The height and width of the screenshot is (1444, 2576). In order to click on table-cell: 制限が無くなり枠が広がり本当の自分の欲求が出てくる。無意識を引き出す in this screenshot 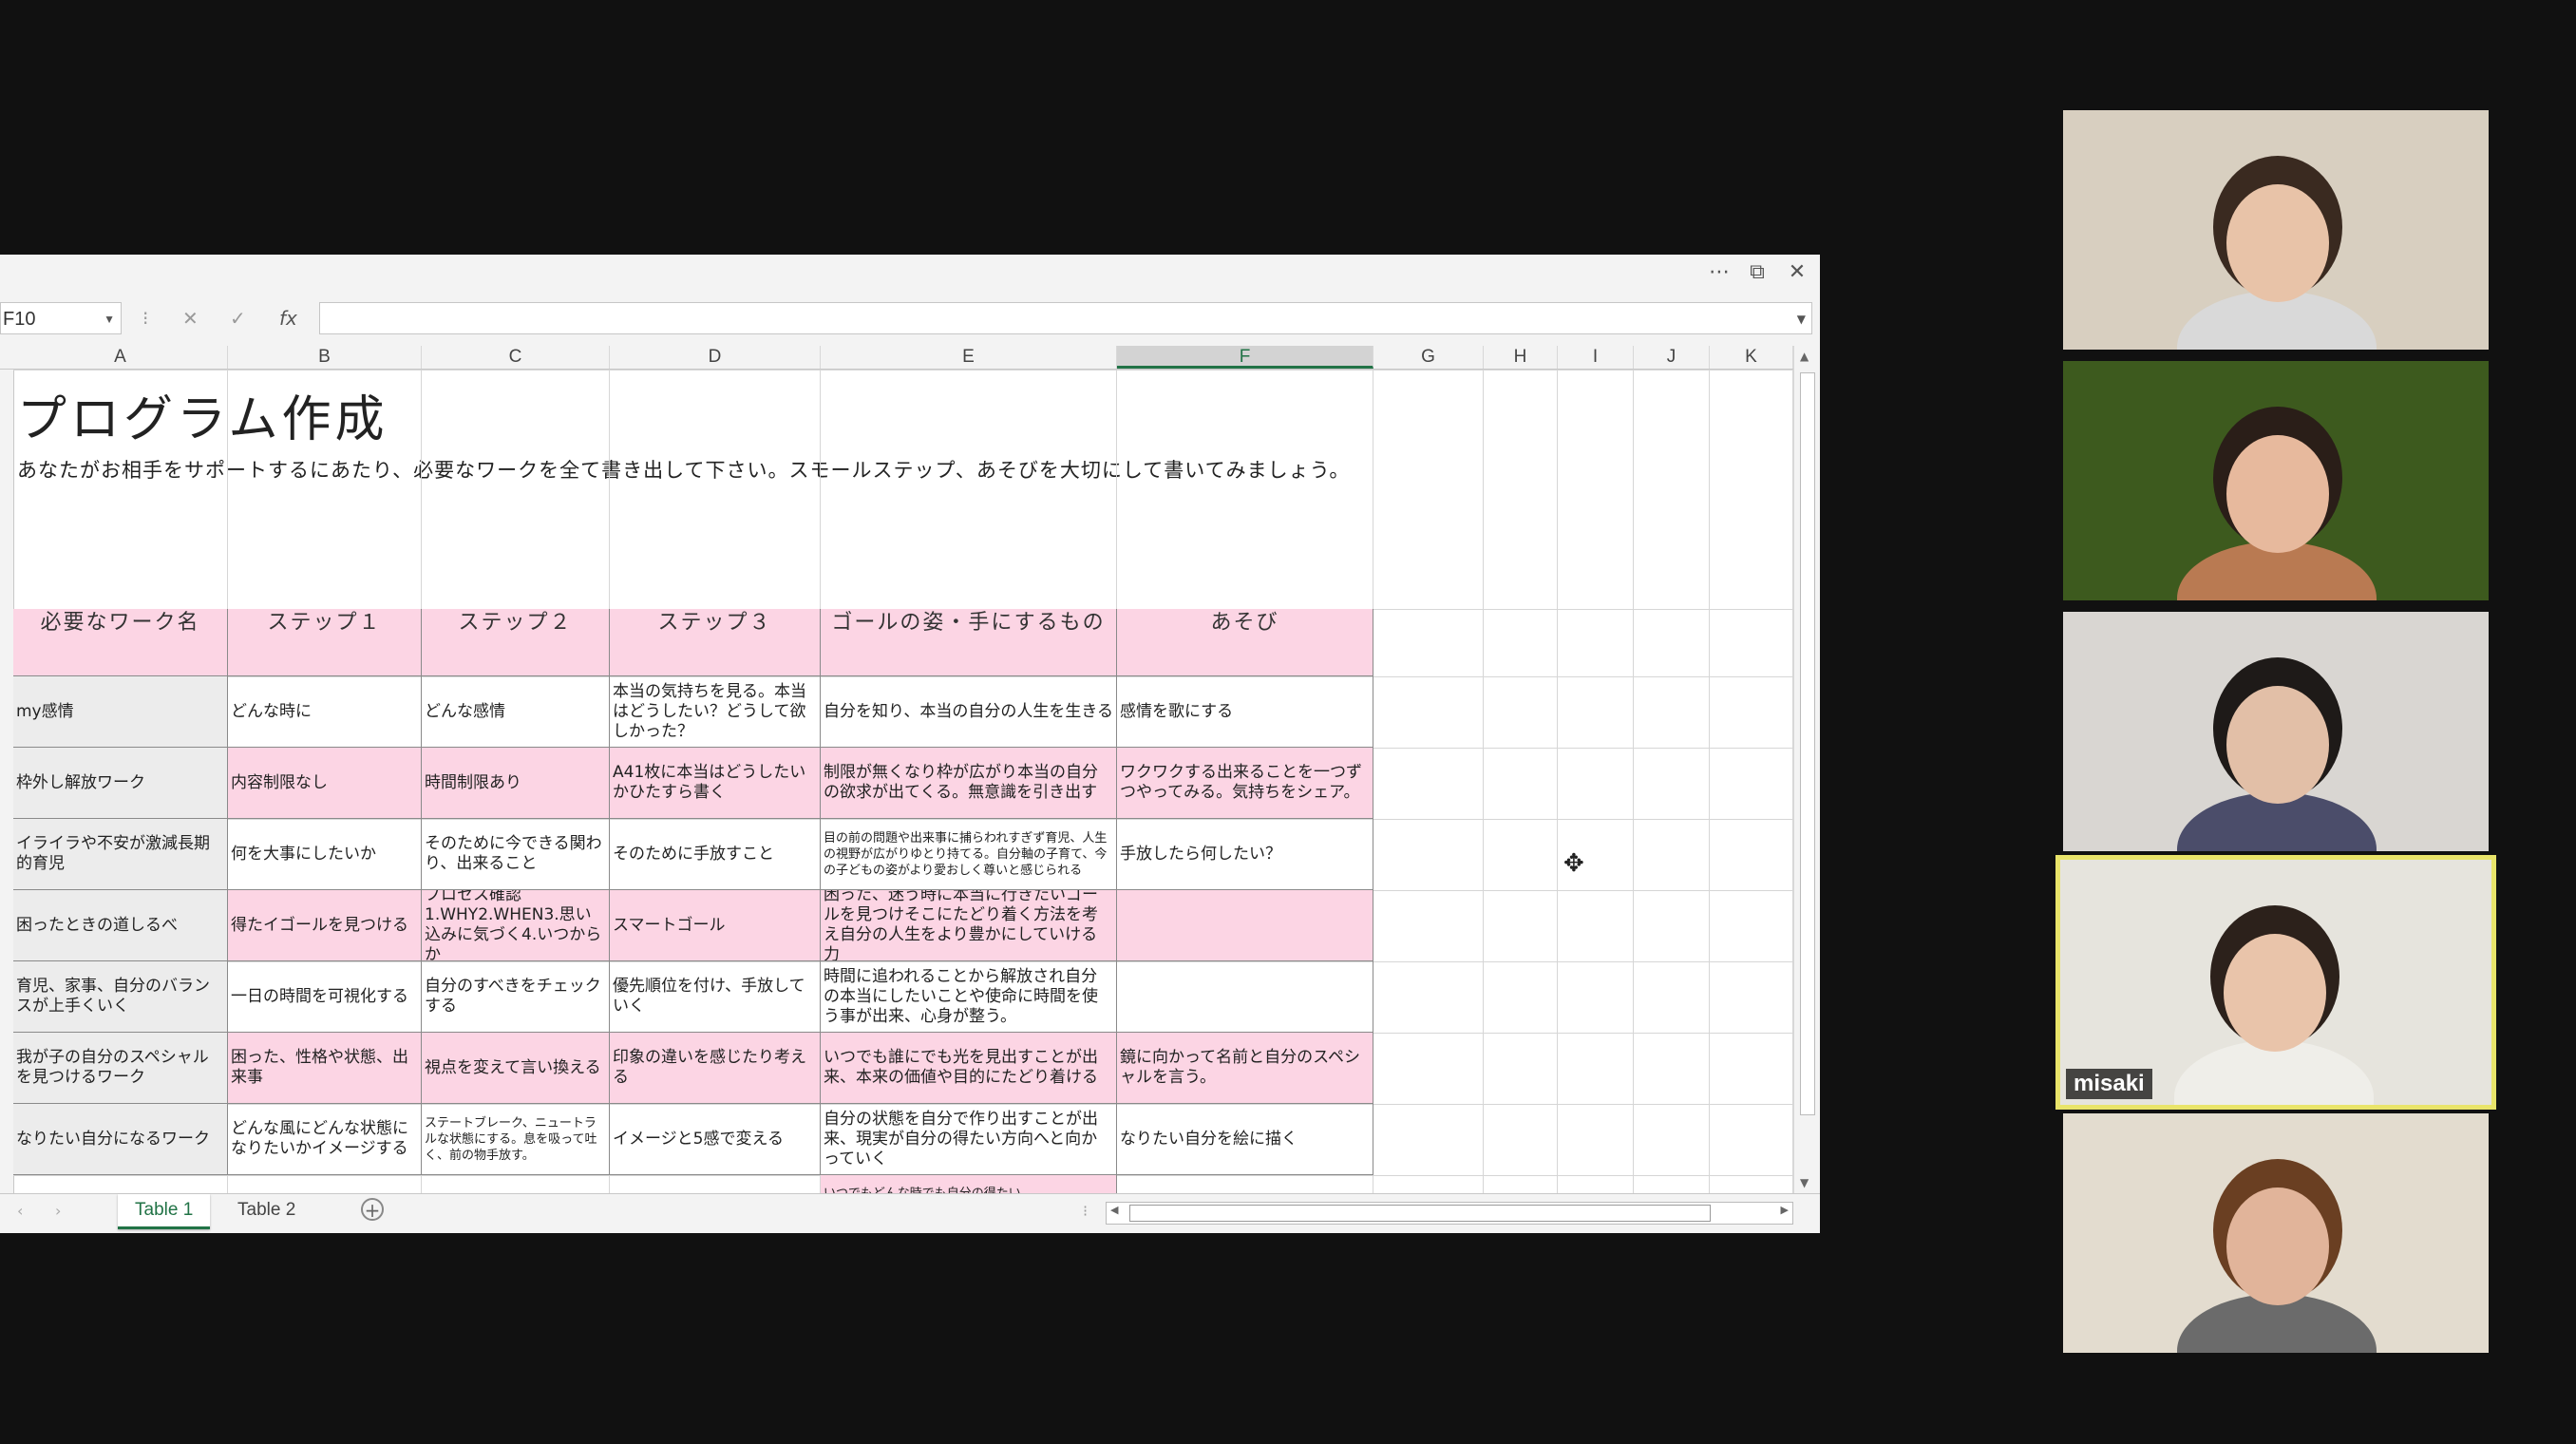, I will do `click(969, 783)`.